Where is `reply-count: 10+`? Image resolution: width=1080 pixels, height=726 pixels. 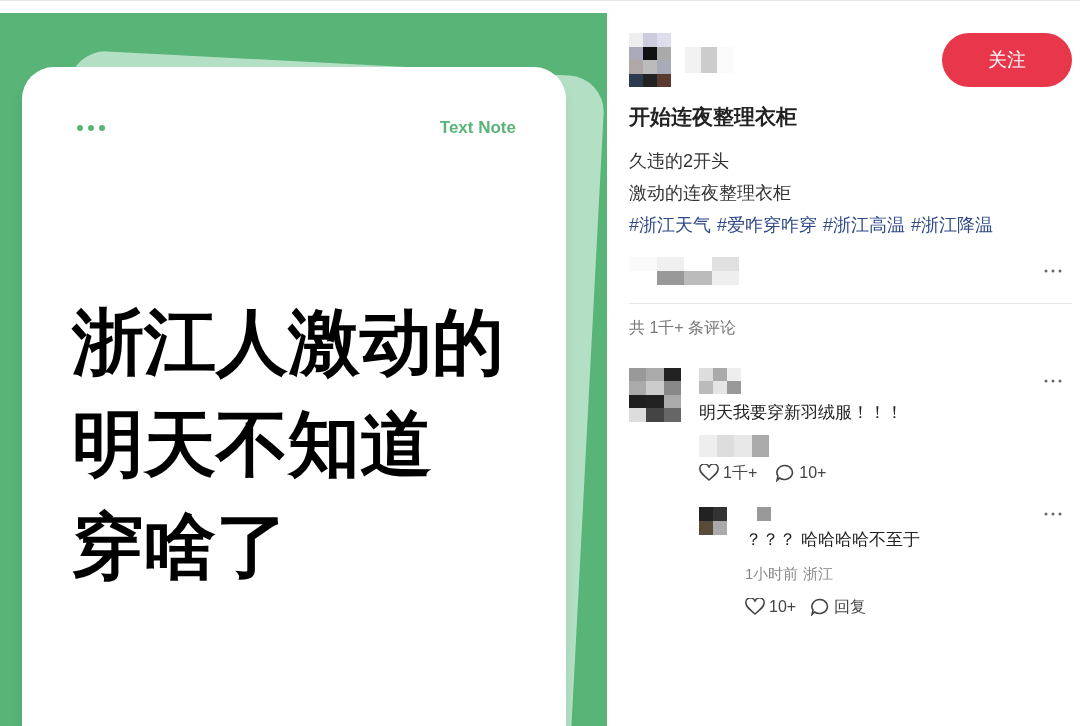 reply-count: 10+ is located at coordinates (813, 473).